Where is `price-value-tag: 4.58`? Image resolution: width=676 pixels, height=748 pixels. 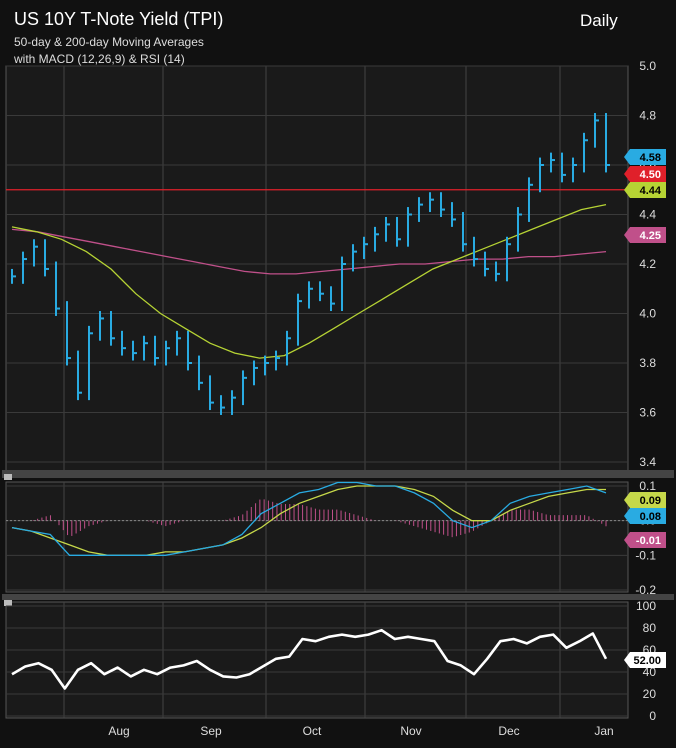 price-value-tag: 4.58 is located at coordinates (645, 157).